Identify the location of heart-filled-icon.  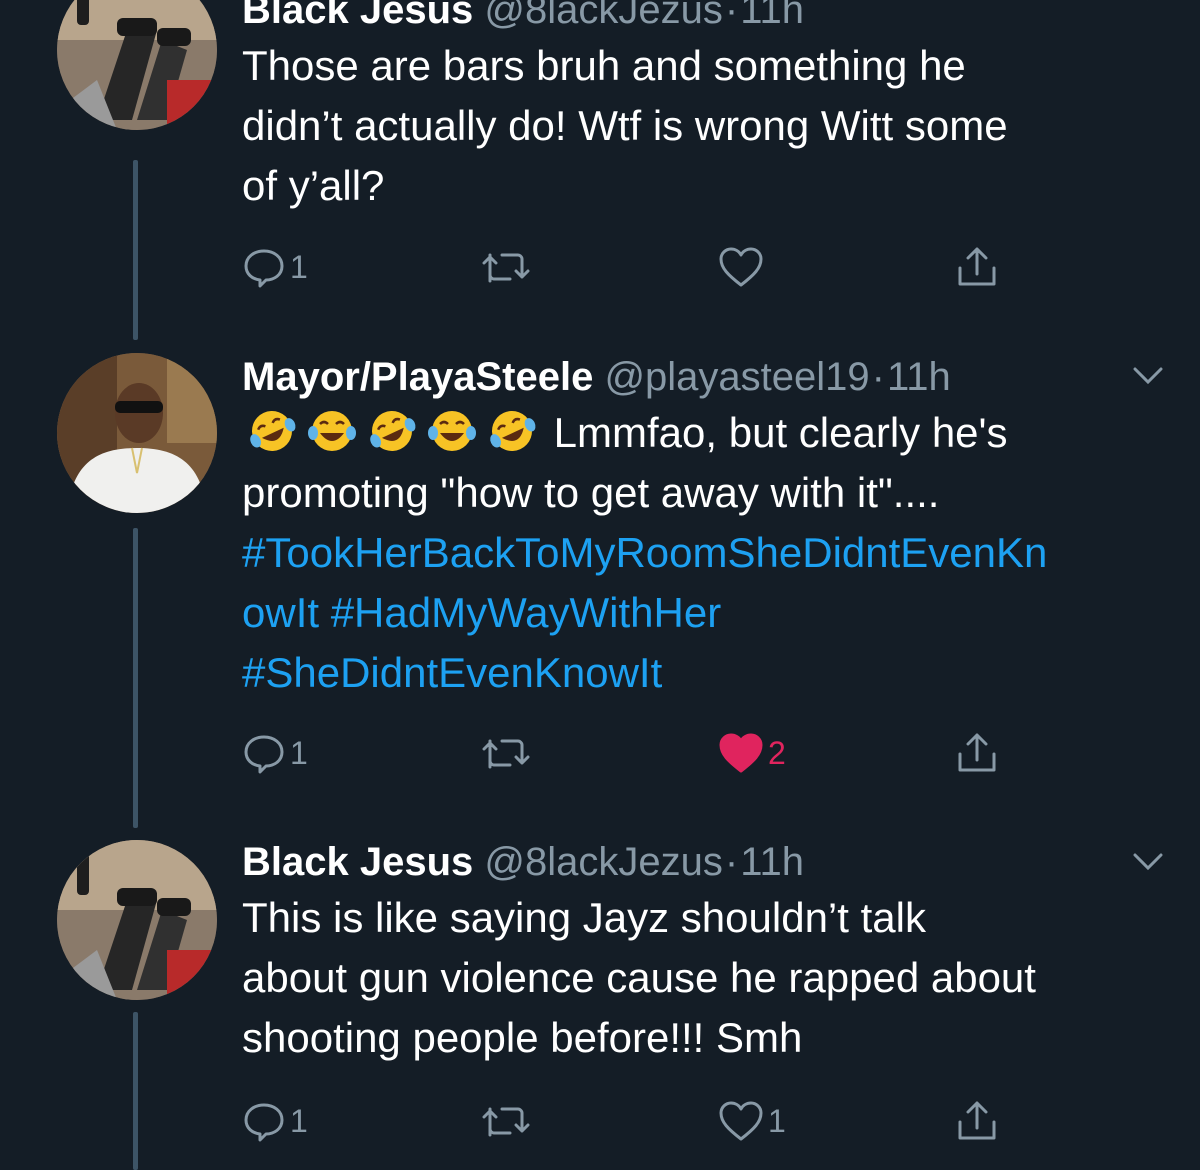
(741, 753).